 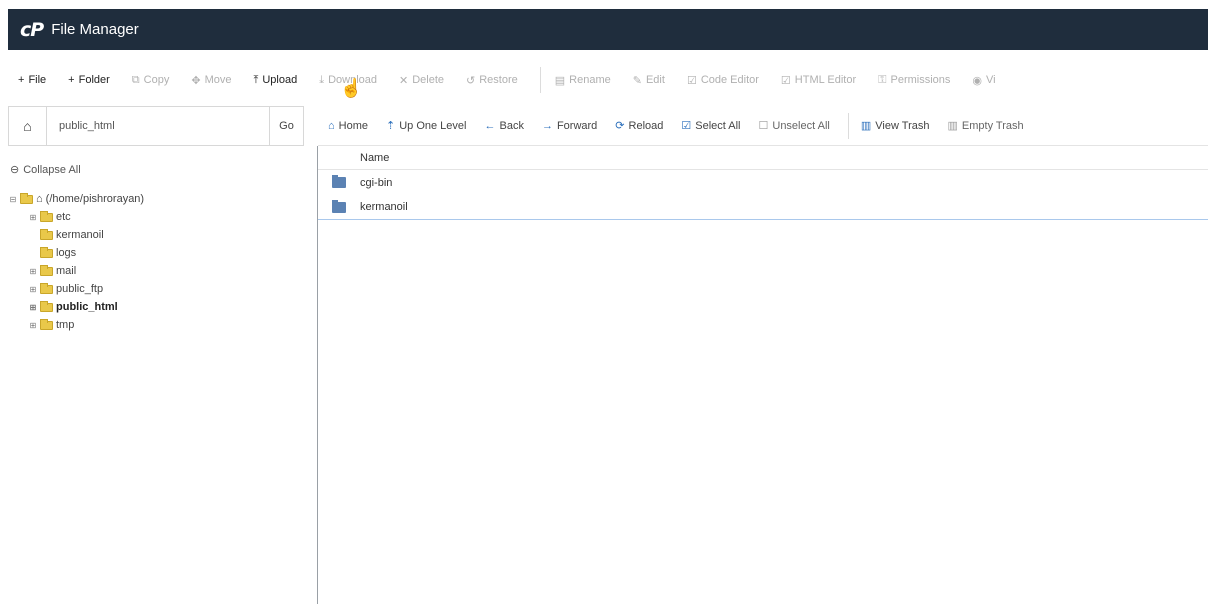 What do you see at coordinates (608, 29) in the screenshot?
I see `title-bar: cP File Manager` at bounding box center [608, 29].